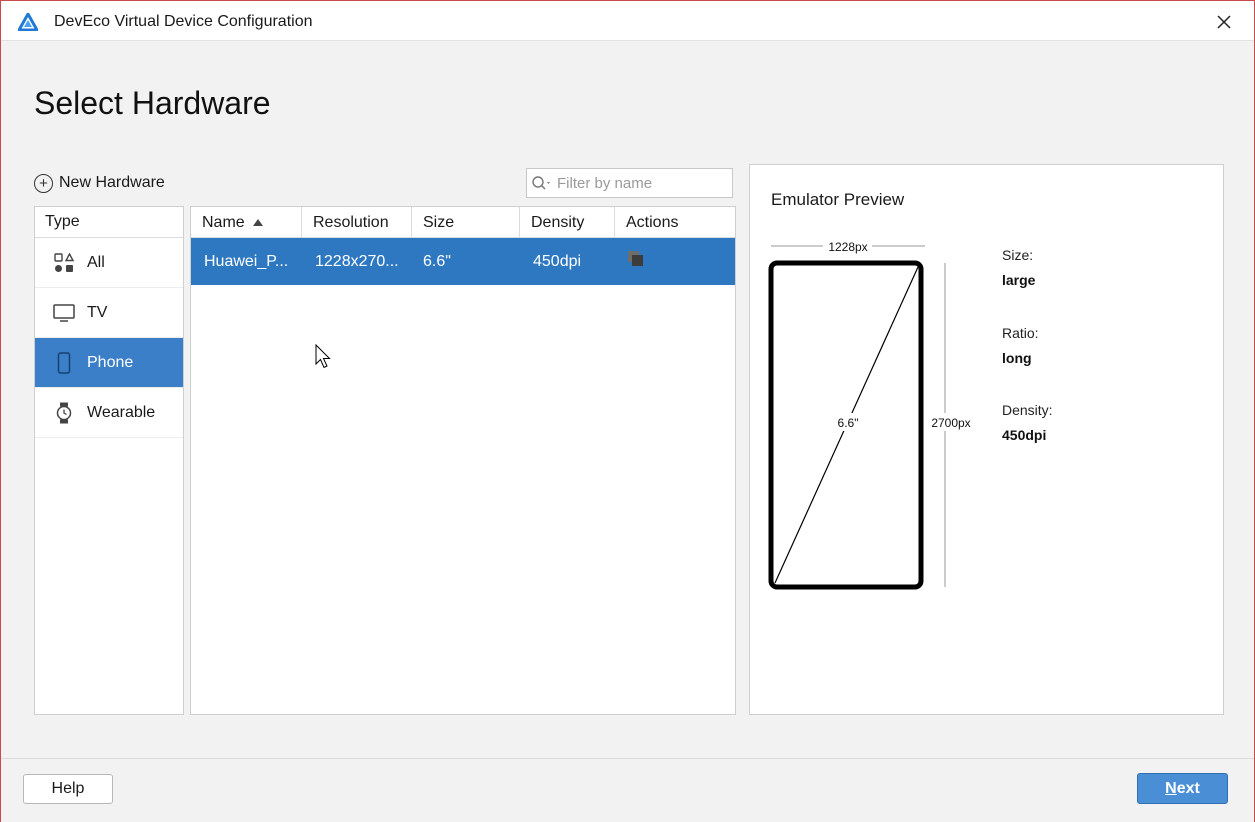 This screenshot has height=822, width=1255. What do you see at coordinates (1018, 255) in the screenshot?
I see `spec-key: Size:` at bounding box center [1018, 255].